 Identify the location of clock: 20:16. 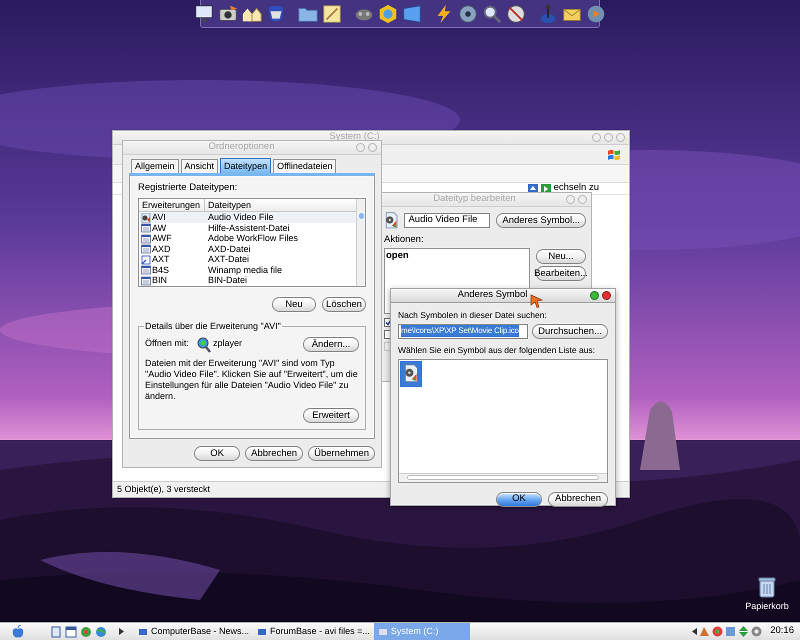
(782, 631).